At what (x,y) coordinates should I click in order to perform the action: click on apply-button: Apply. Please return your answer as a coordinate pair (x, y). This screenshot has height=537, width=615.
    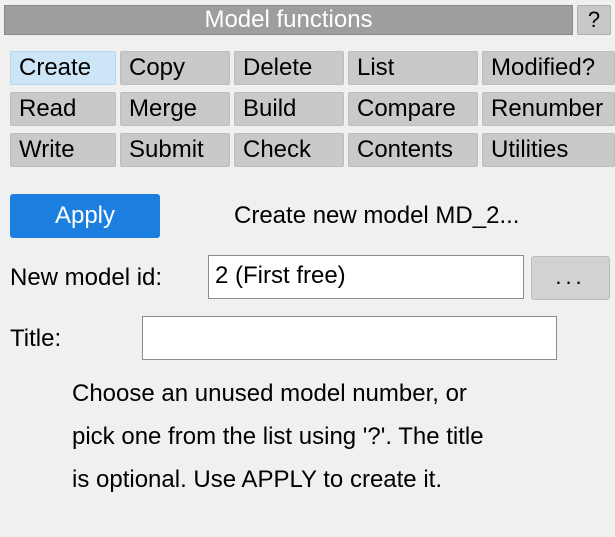
    Looking at the image, I should click on (85, 216).